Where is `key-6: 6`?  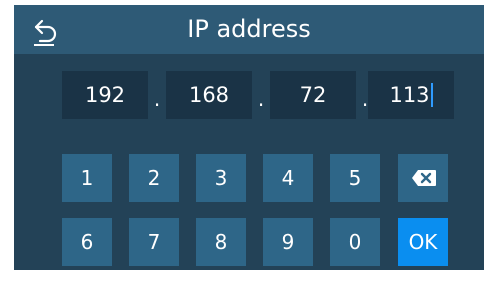 key-6: 6 is located at coordinates (87, 242).